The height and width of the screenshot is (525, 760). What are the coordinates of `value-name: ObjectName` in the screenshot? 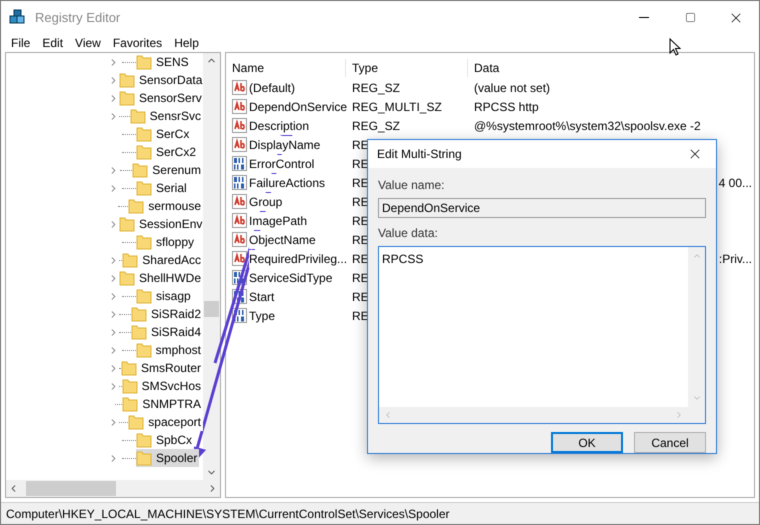 It's located at (282, 239).